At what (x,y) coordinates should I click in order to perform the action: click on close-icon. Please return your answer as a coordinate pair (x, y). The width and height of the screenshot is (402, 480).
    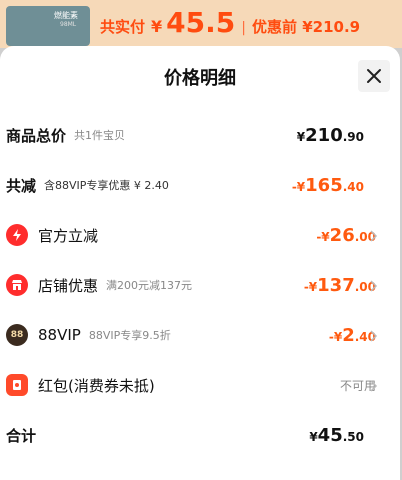
    Looking at the image, I should click on (374, 76).